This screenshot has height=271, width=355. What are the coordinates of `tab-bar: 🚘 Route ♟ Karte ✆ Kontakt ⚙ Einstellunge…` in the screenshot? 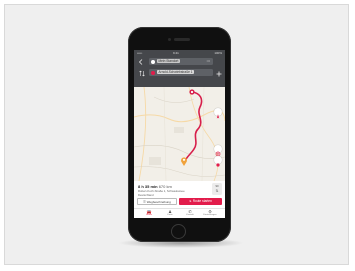 It's located at (179, 213).